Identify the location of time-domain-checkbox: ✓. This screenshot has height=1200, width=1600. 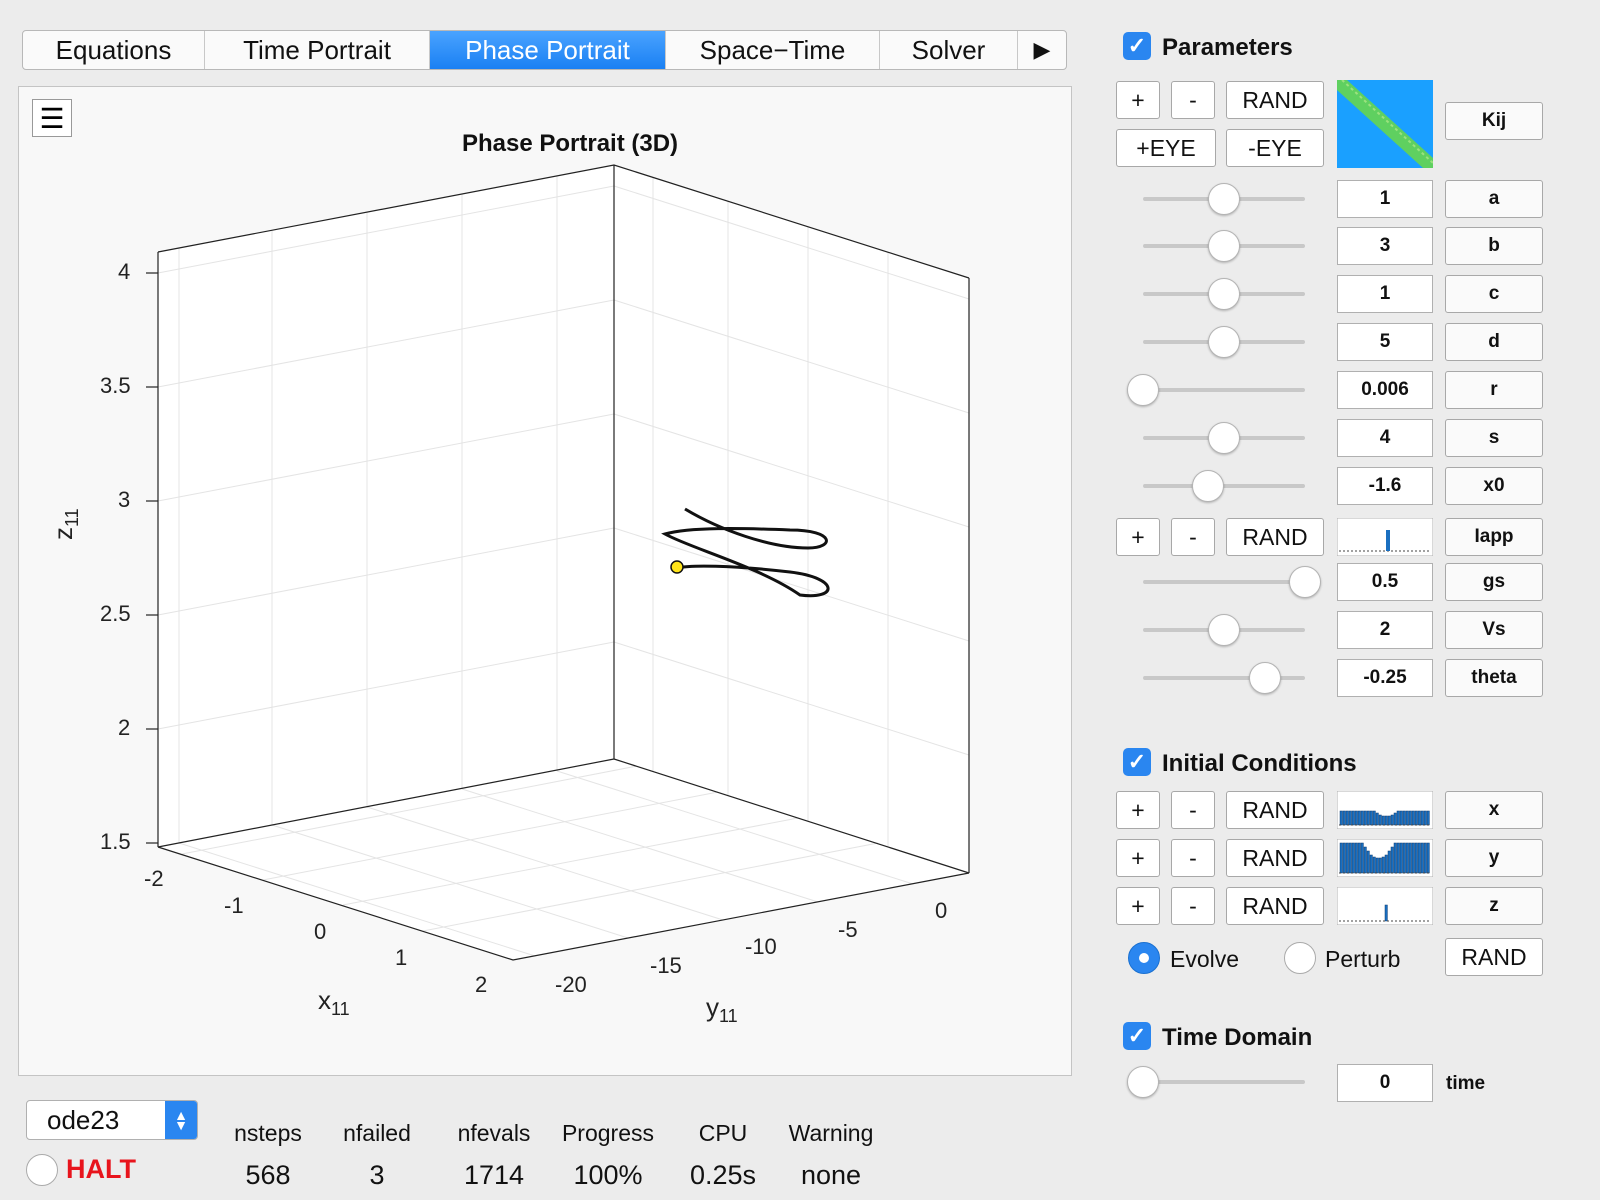
(1137, 1036).